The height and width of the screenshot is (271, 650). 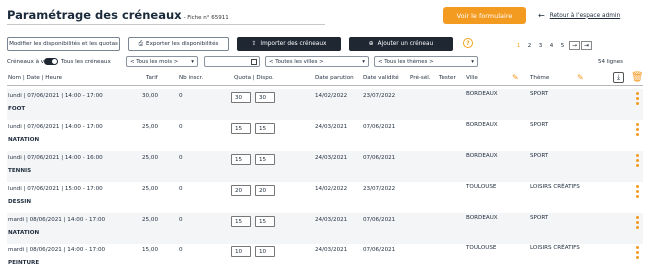 What do you see at coordinates (529, 46) in the screenshot?
I see `page-2-link: 2` at bounding box center [529, 46].